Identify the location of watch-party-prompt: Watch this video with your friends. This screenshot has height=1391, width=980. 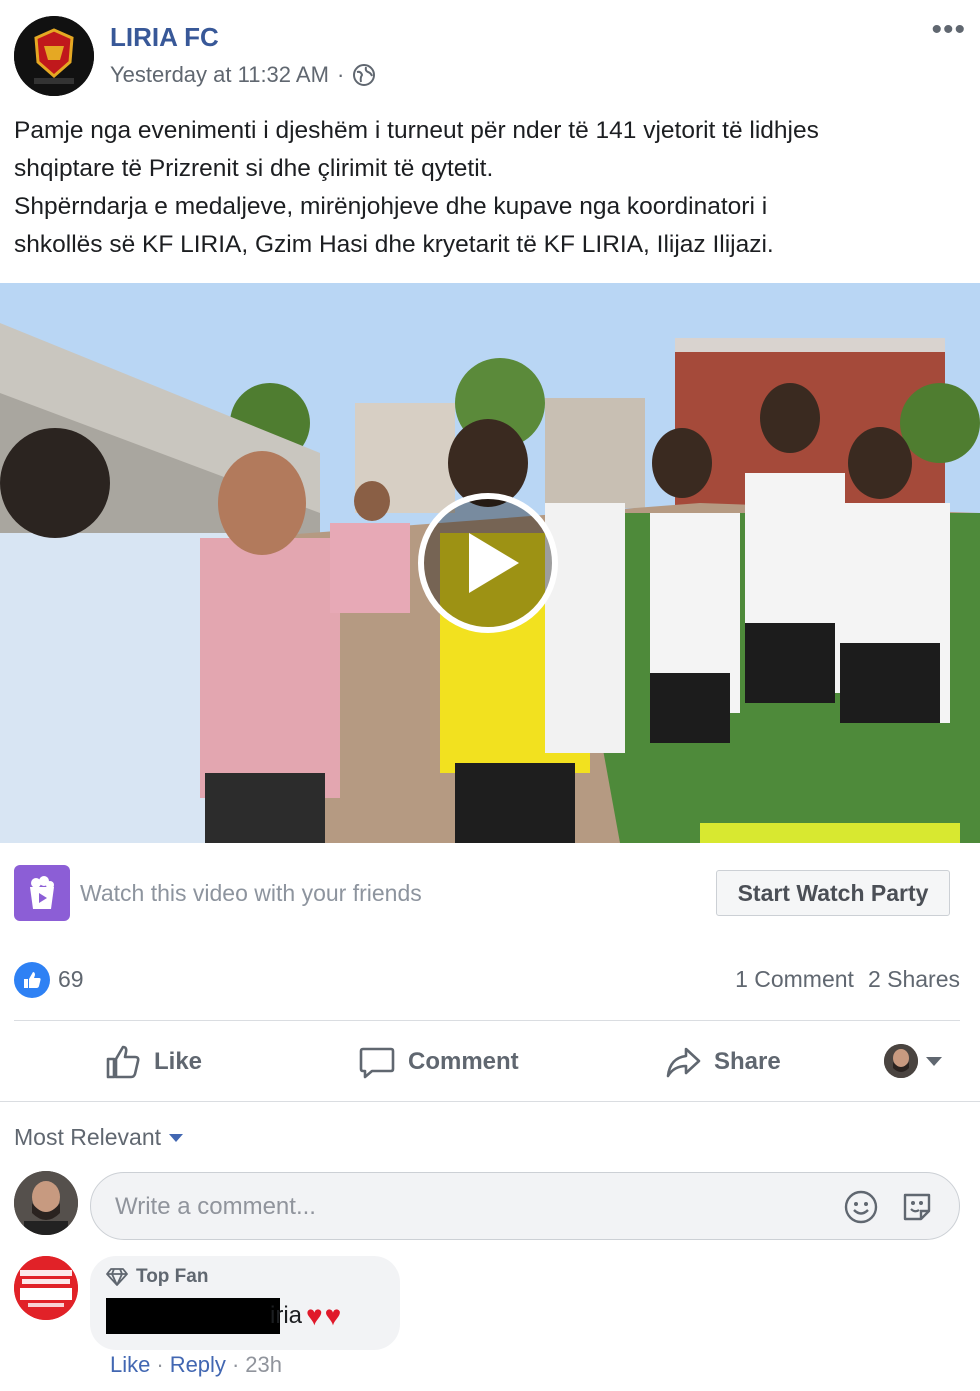
(251, 893).